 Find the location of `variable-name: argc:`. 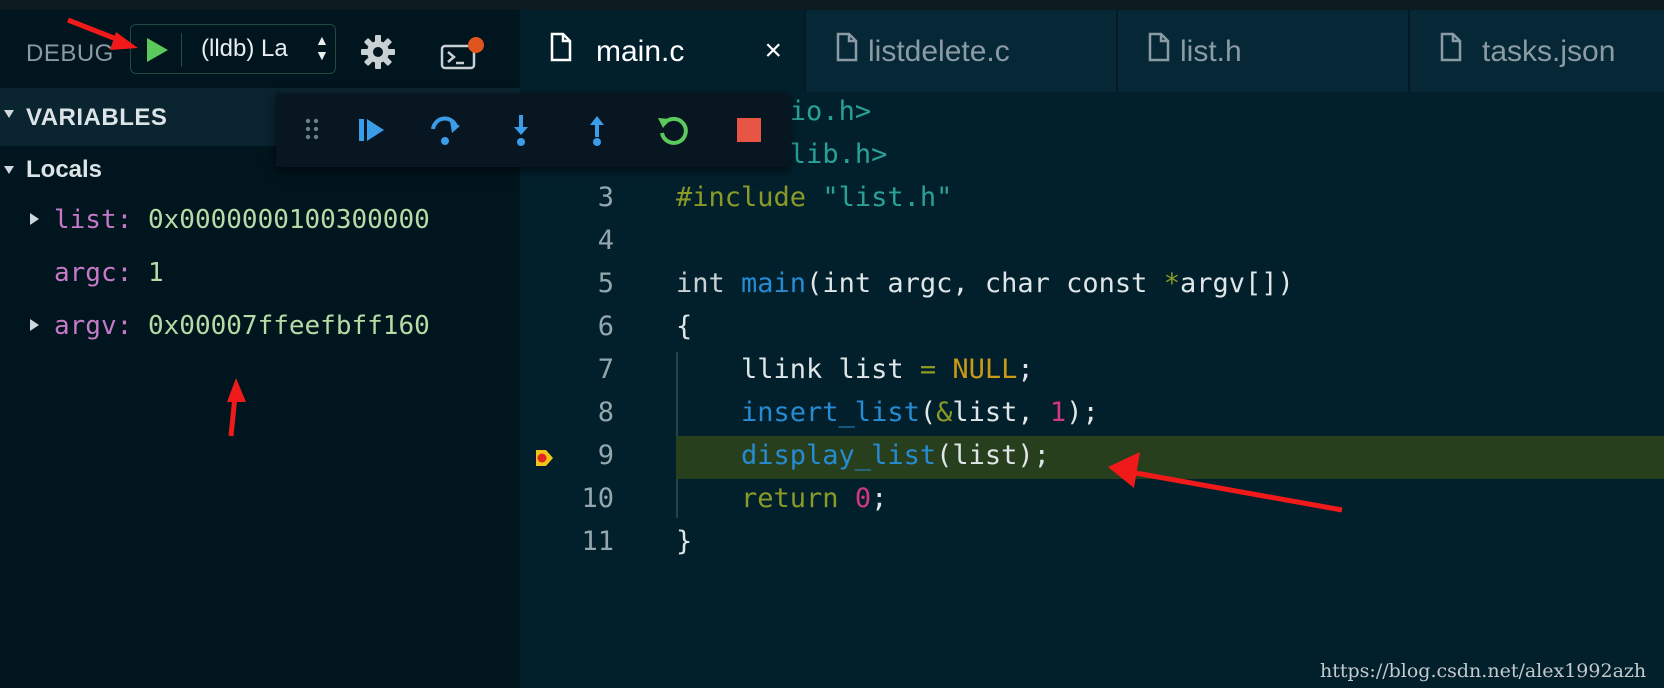

variable-name: argc: is located at coordinates (93, 273).